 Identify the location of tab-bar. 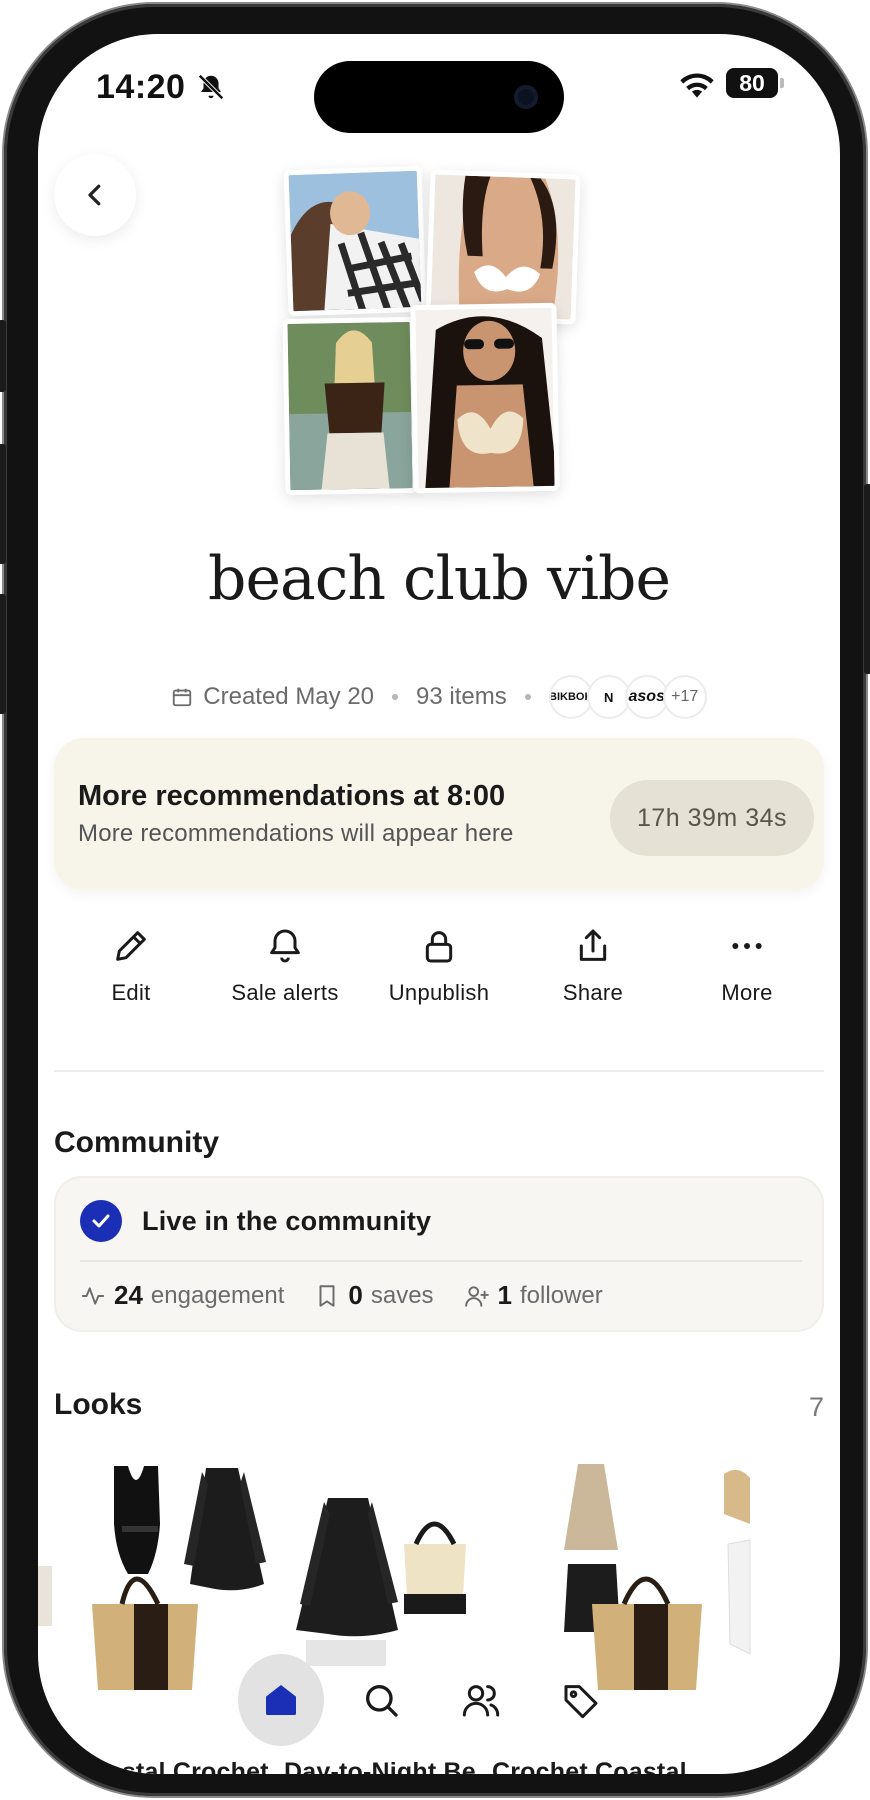
(438, 1700).